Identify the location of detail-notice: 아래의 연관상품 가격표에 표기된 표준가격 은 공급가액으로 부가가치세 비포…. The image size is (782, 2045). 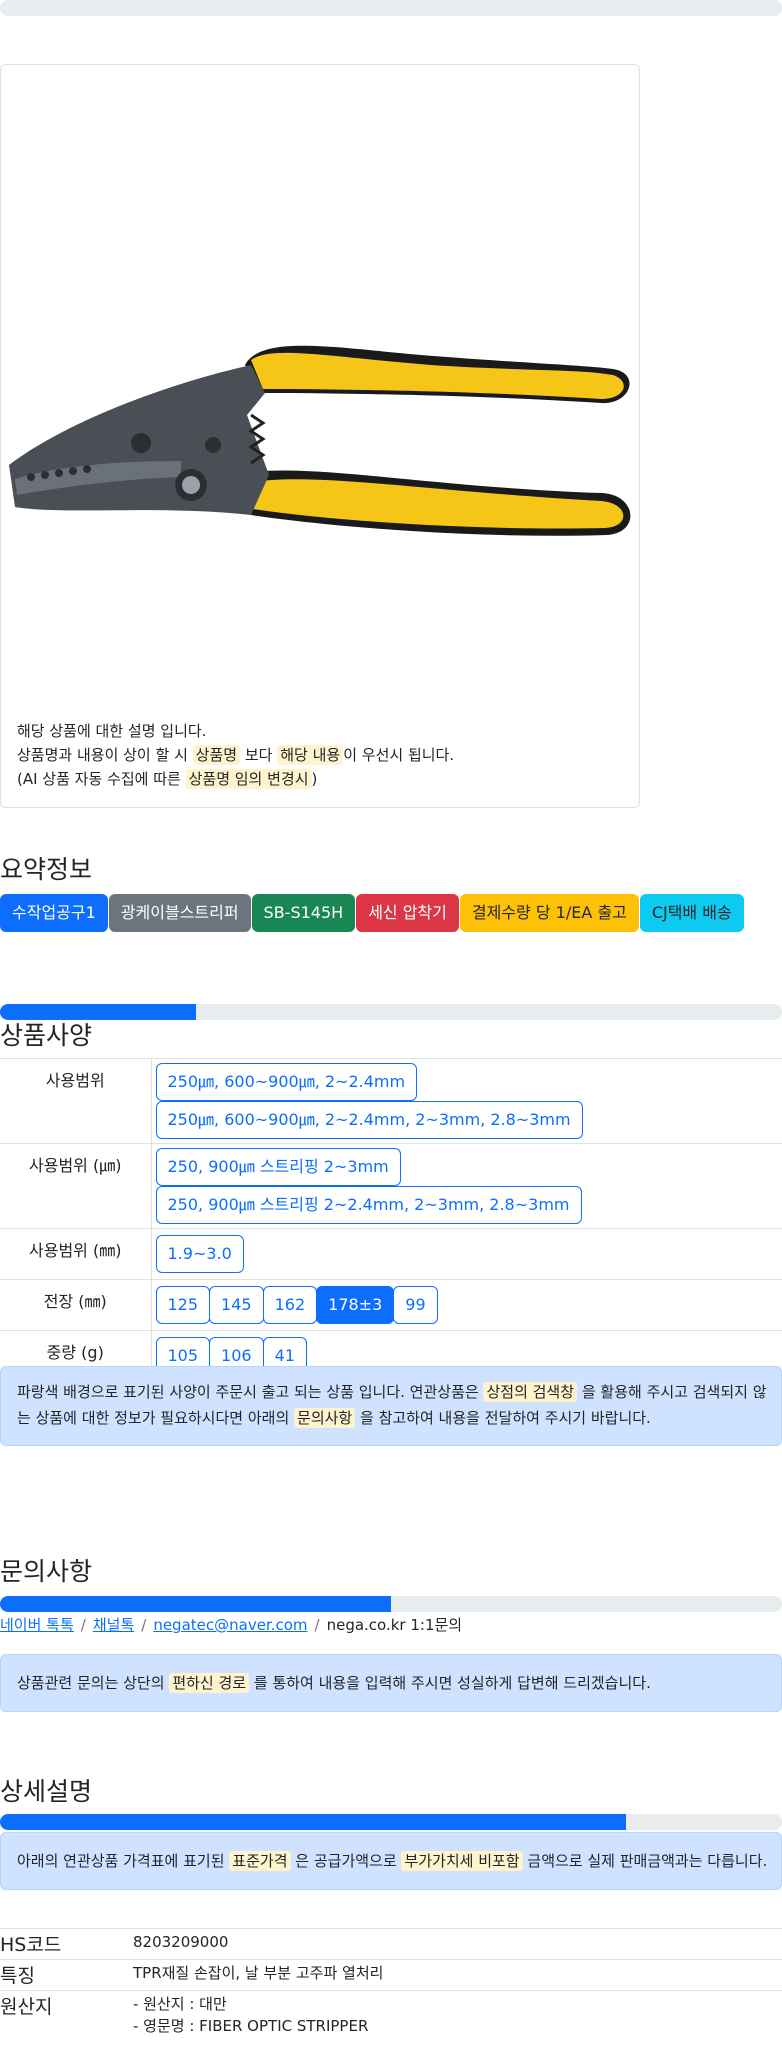
(391, 1861).